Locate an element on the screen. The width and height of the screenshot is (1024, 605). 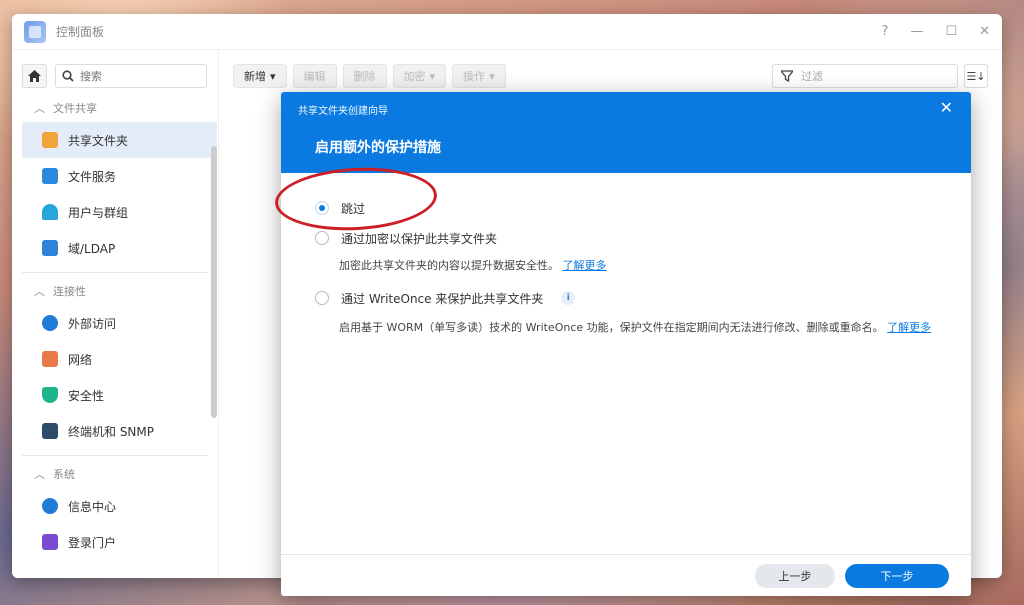
encrypt-button: 加密 ▾ is located at coordinates (419, 76).